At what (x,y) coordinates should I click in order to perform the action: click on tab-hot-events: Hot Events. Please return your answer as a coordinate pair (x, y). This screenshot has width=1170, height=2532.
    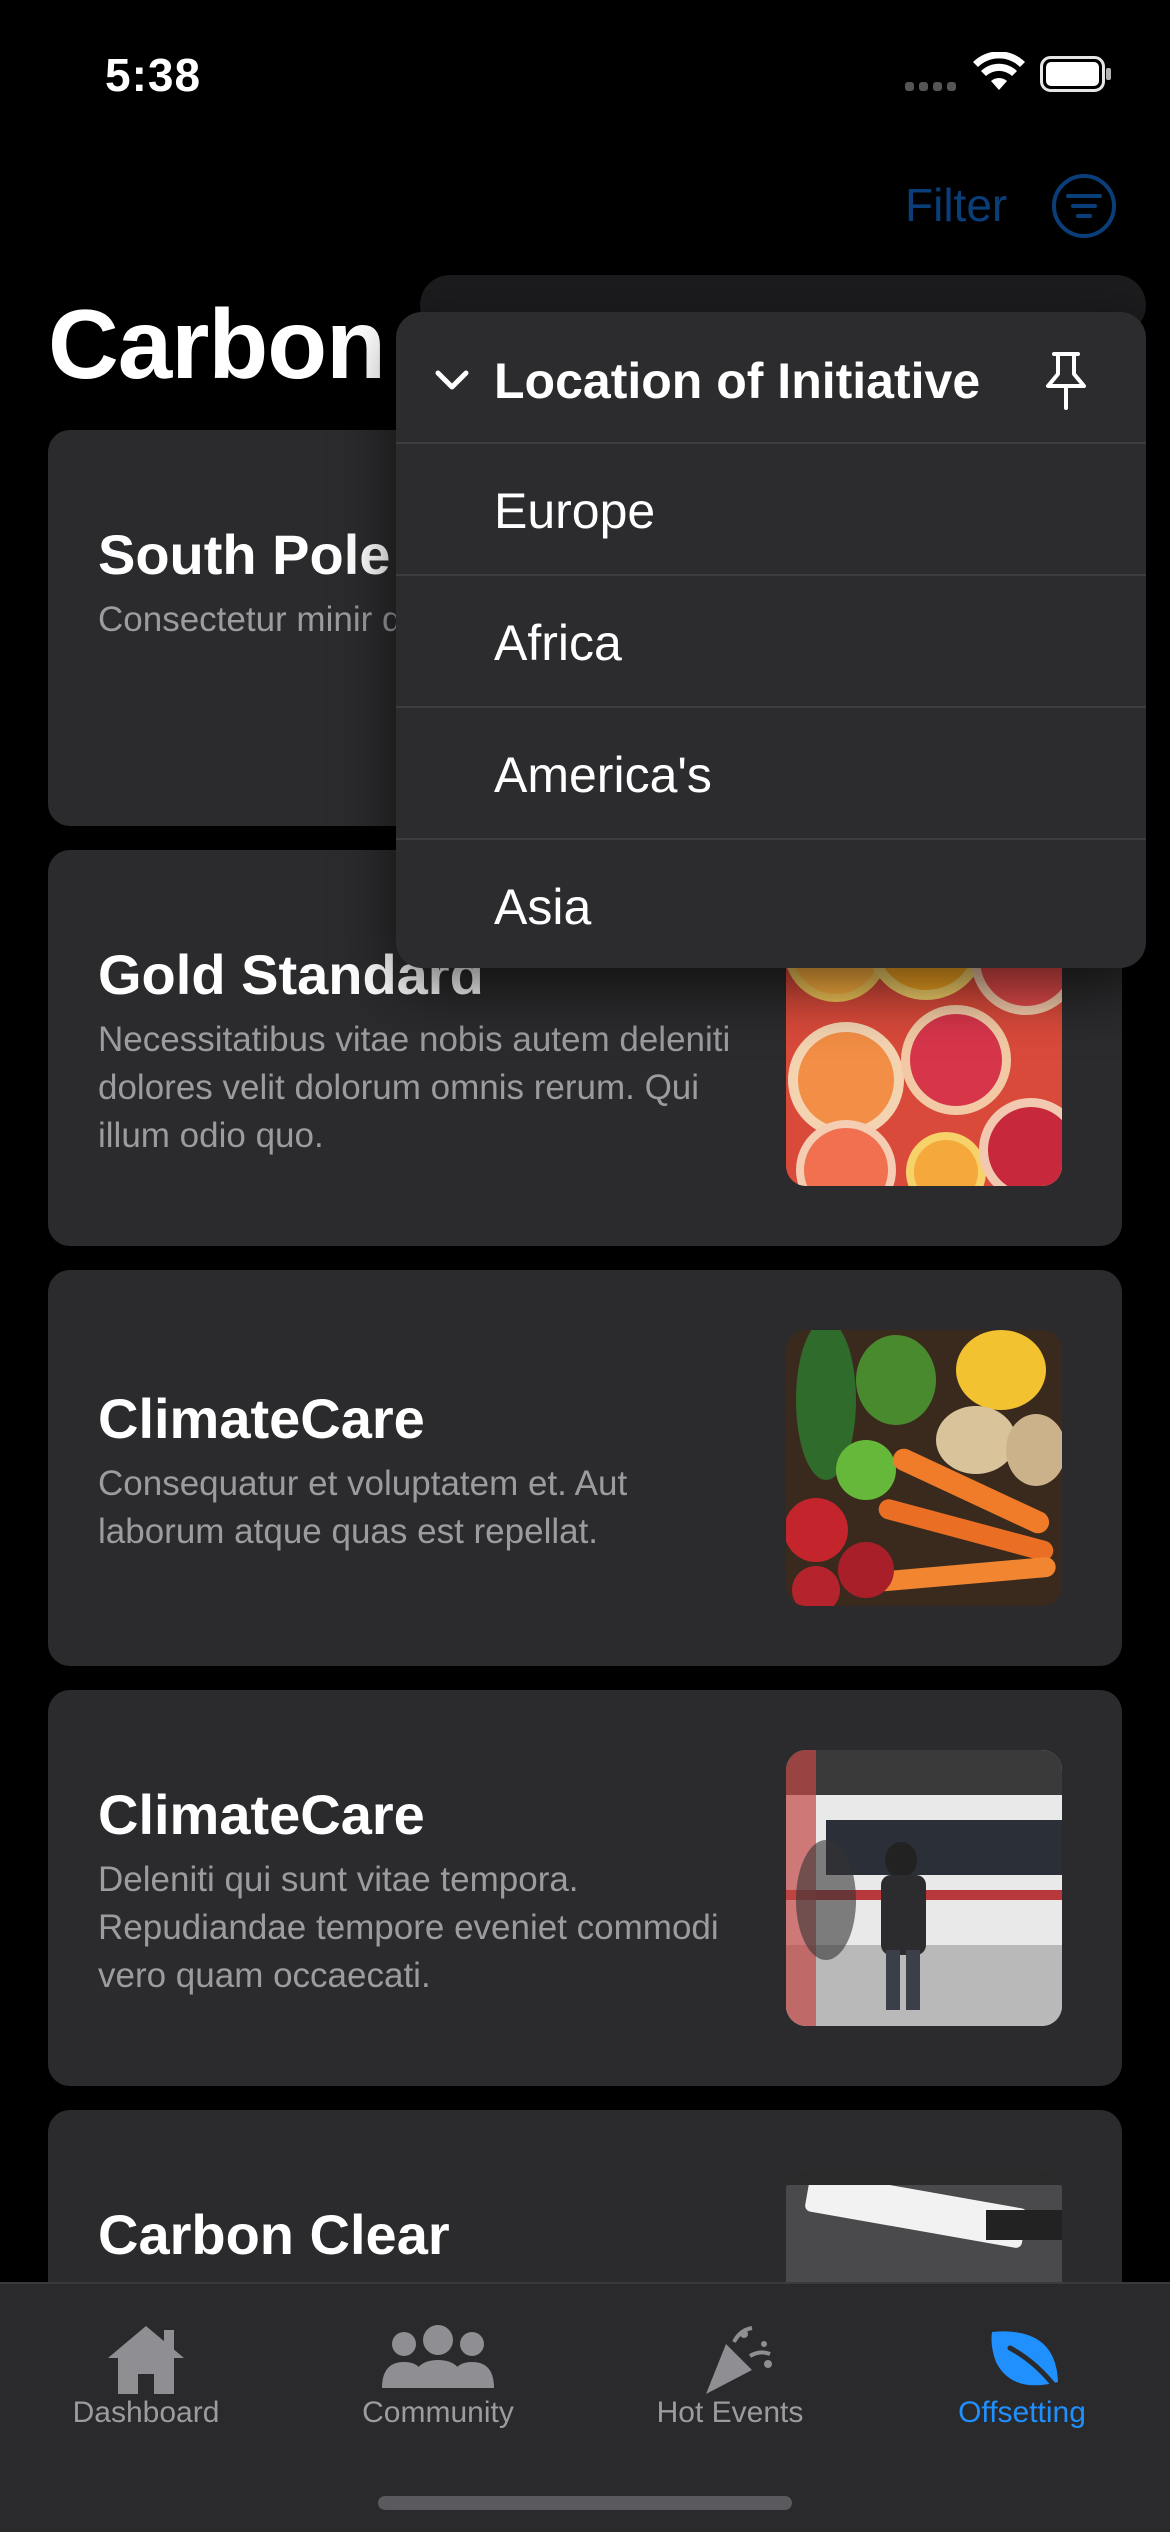
    Looking at the image, I should click on (730, 2367).